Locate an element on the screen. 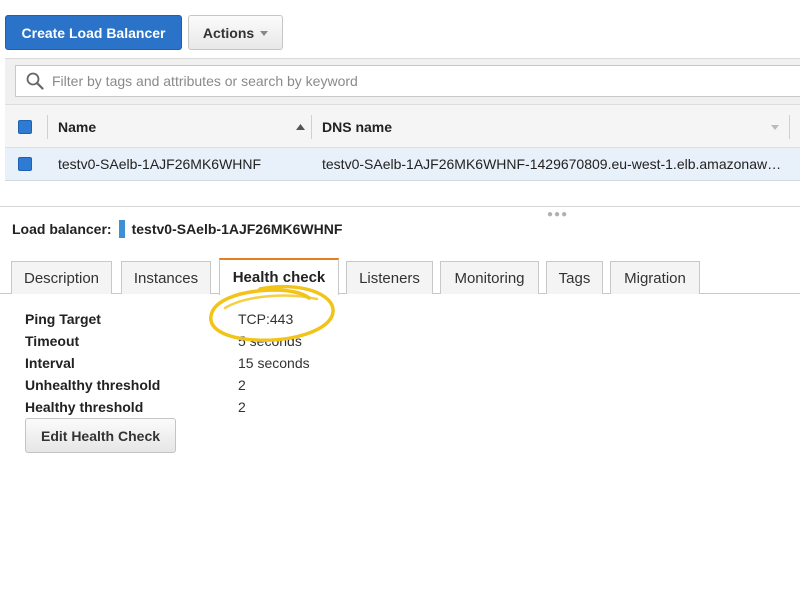 The height and width of the screenshot is (600, 800). column-header-dns: DNS name is located at coordinates (357, 127).